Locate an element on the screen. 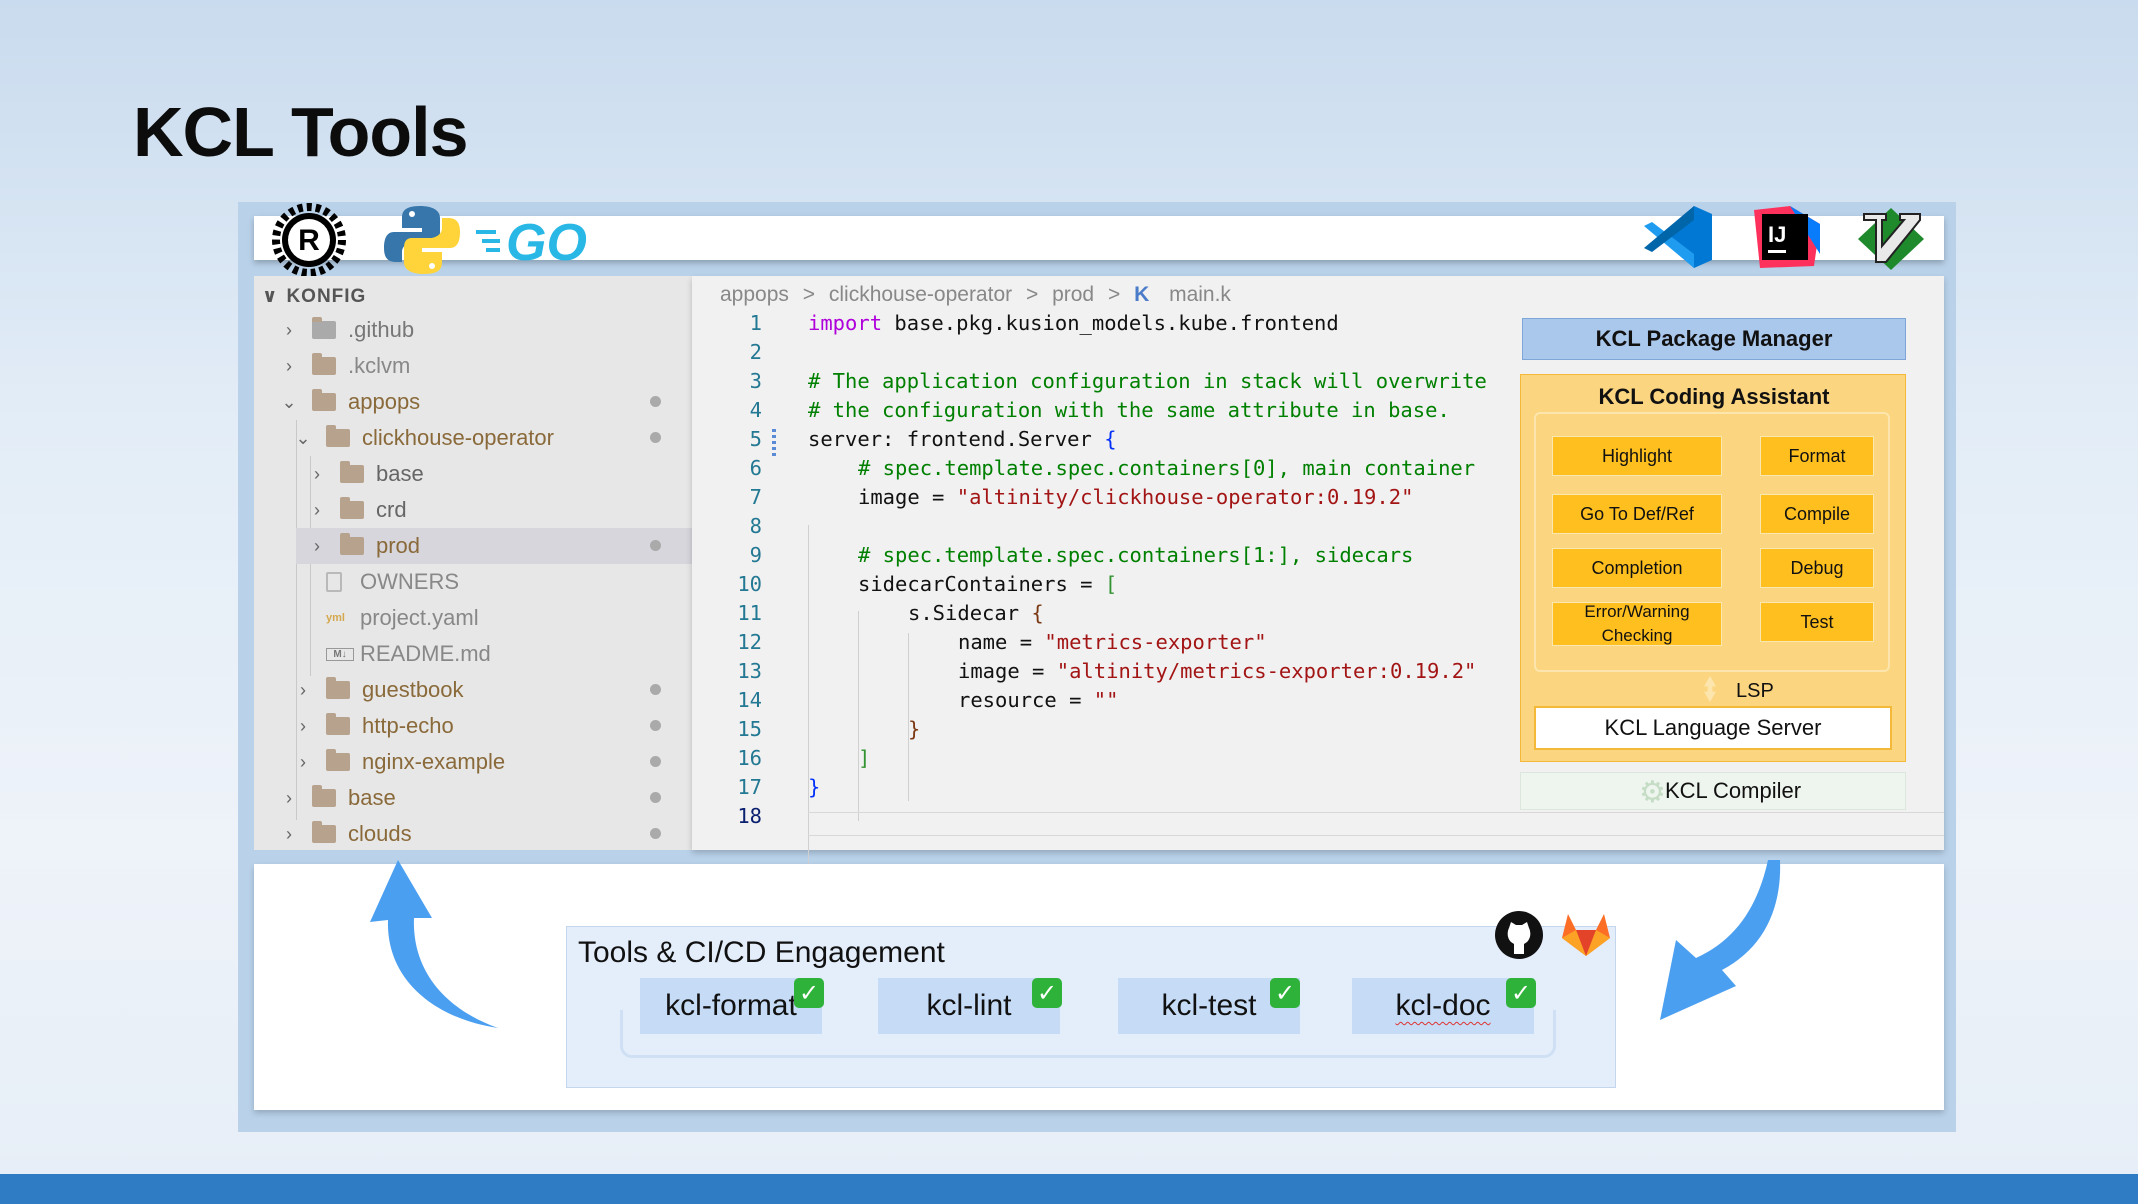 Image resolution: width=2138 pixels, height=1204 pixels. explorer-item-readme: M↓ README.md is located at coordinates (494, 654).